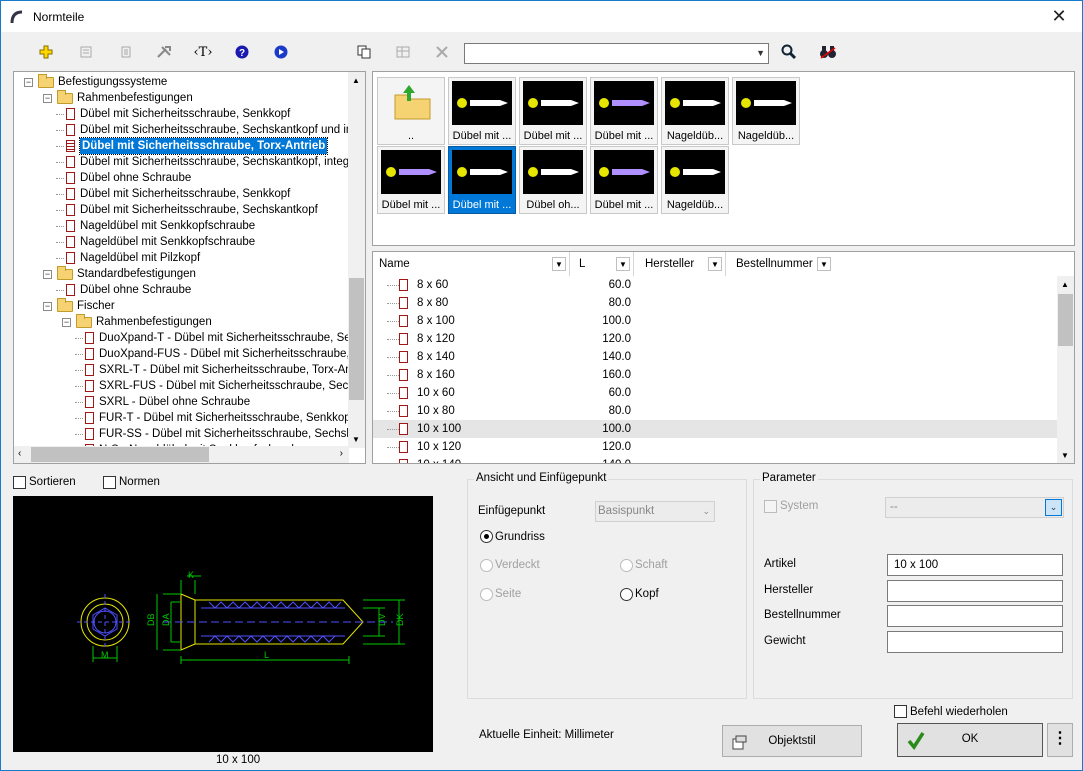  I want to click on help-icon: ?, so click(242, 52).